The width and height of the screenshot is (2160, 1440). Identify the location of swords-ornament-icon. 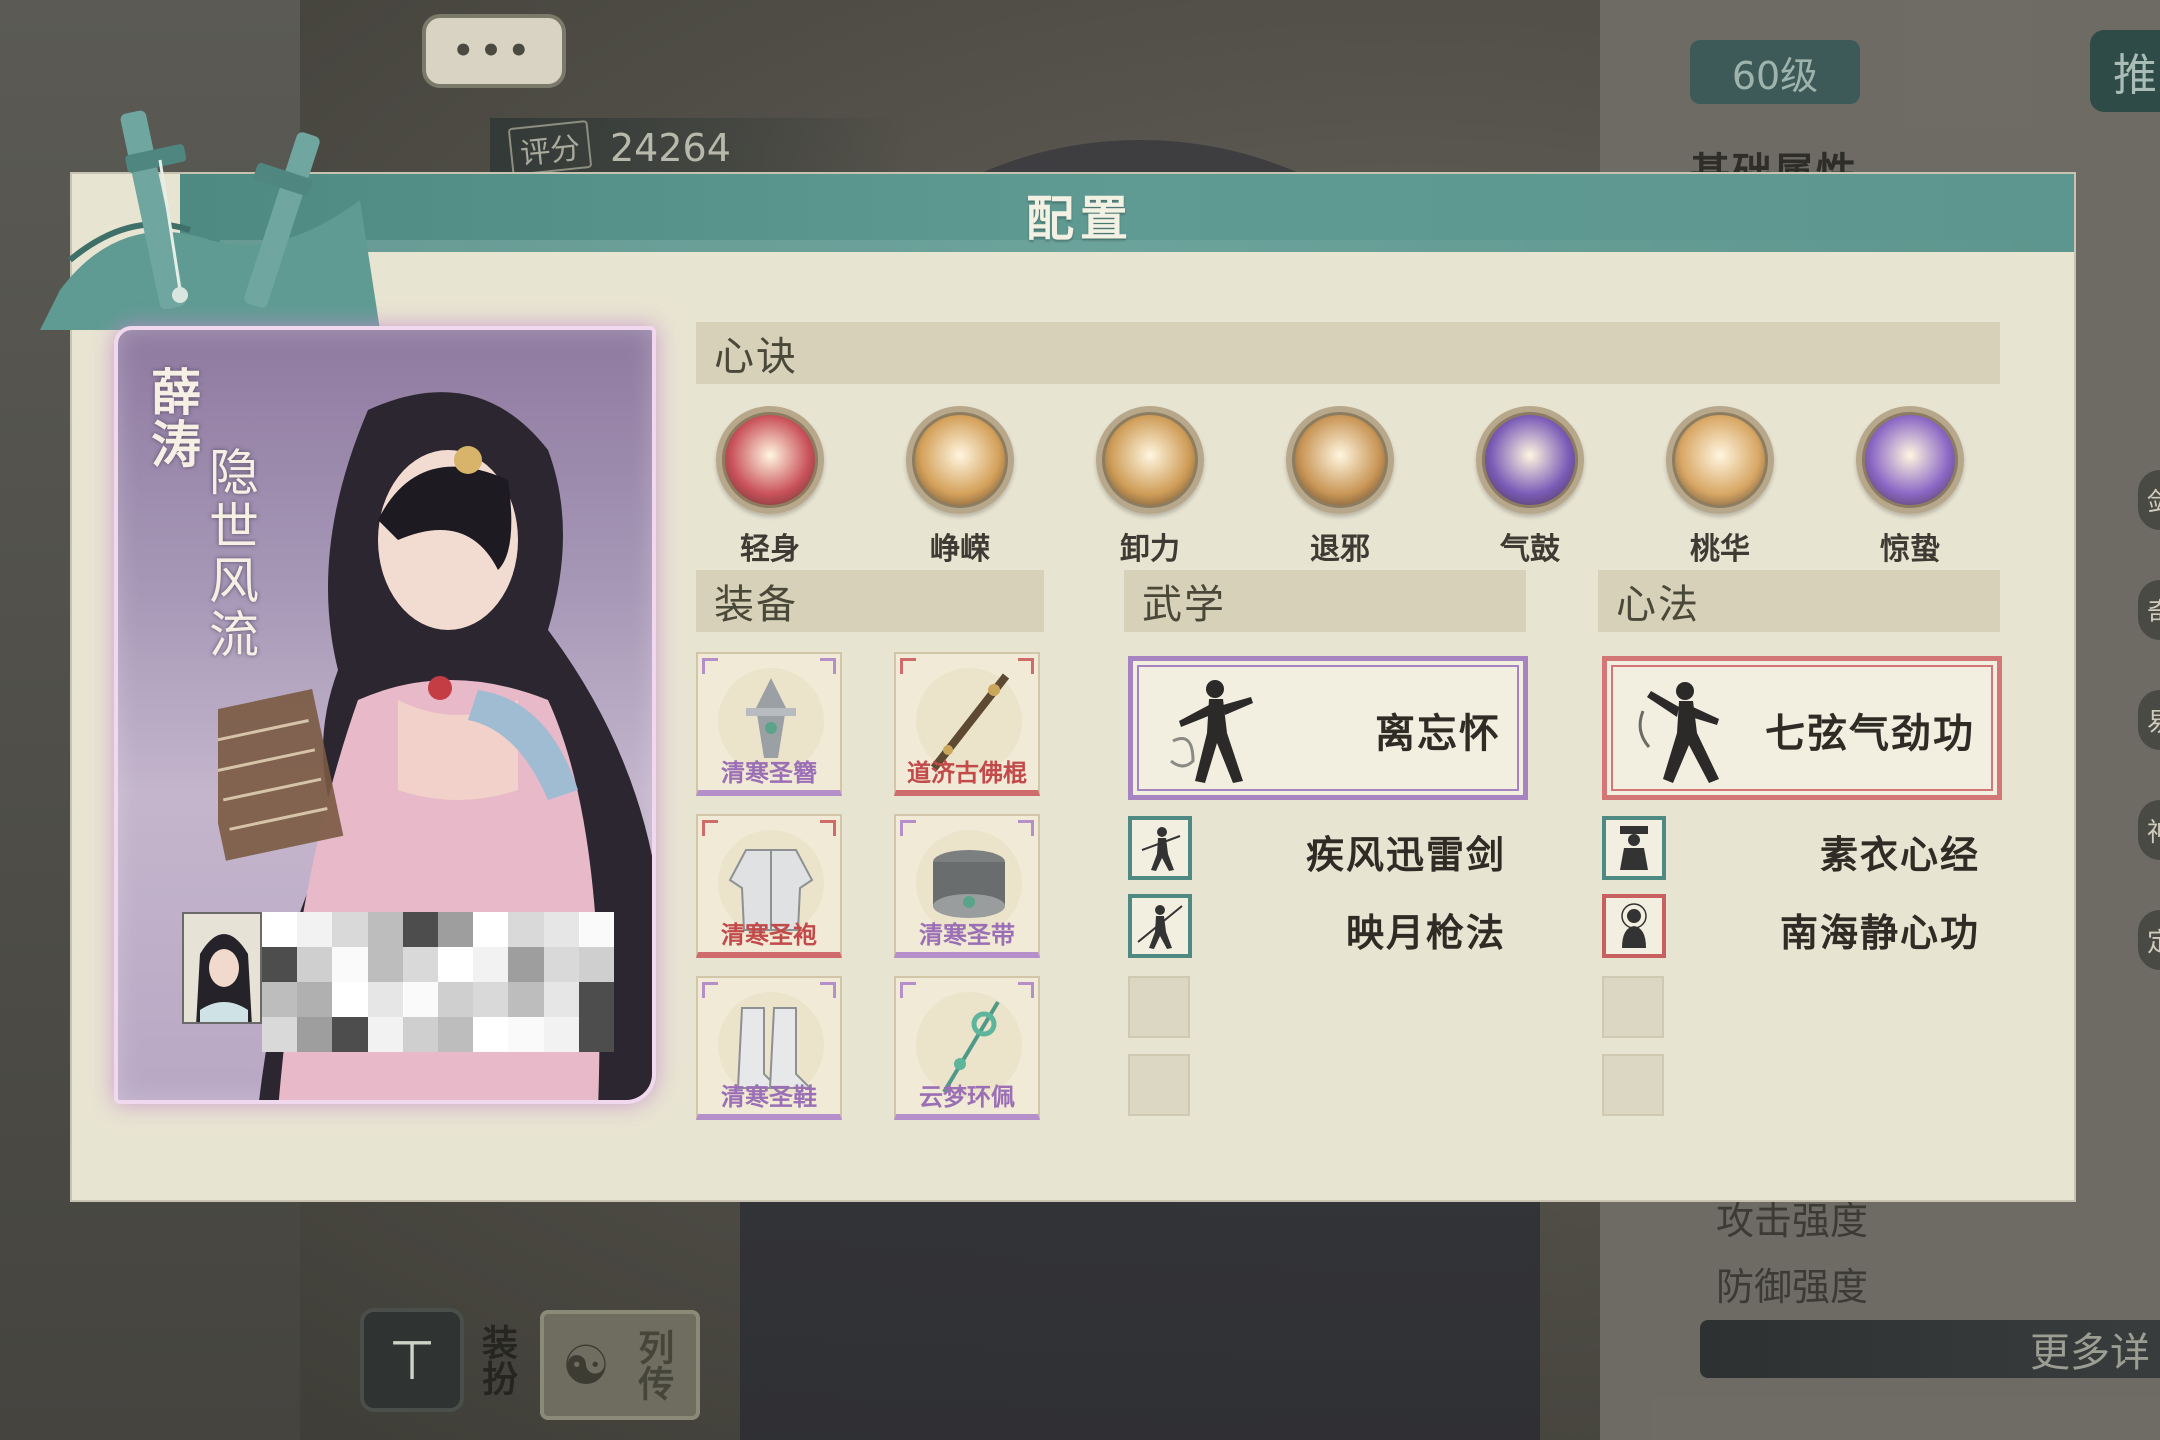
(210, 220).